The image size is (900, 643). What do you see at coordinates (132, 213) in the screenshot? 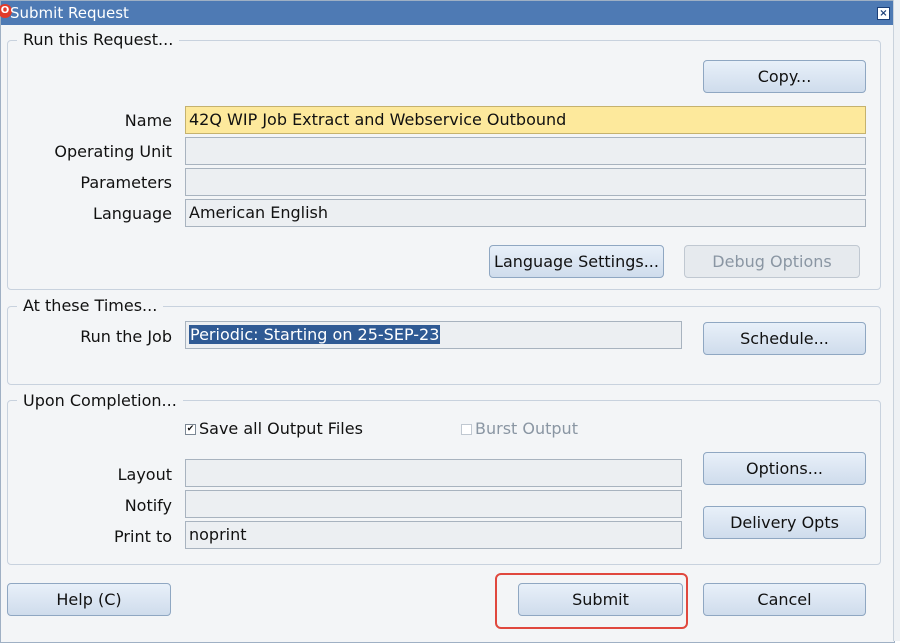
I see `language-label: Language` at bounding box center [132, 213].